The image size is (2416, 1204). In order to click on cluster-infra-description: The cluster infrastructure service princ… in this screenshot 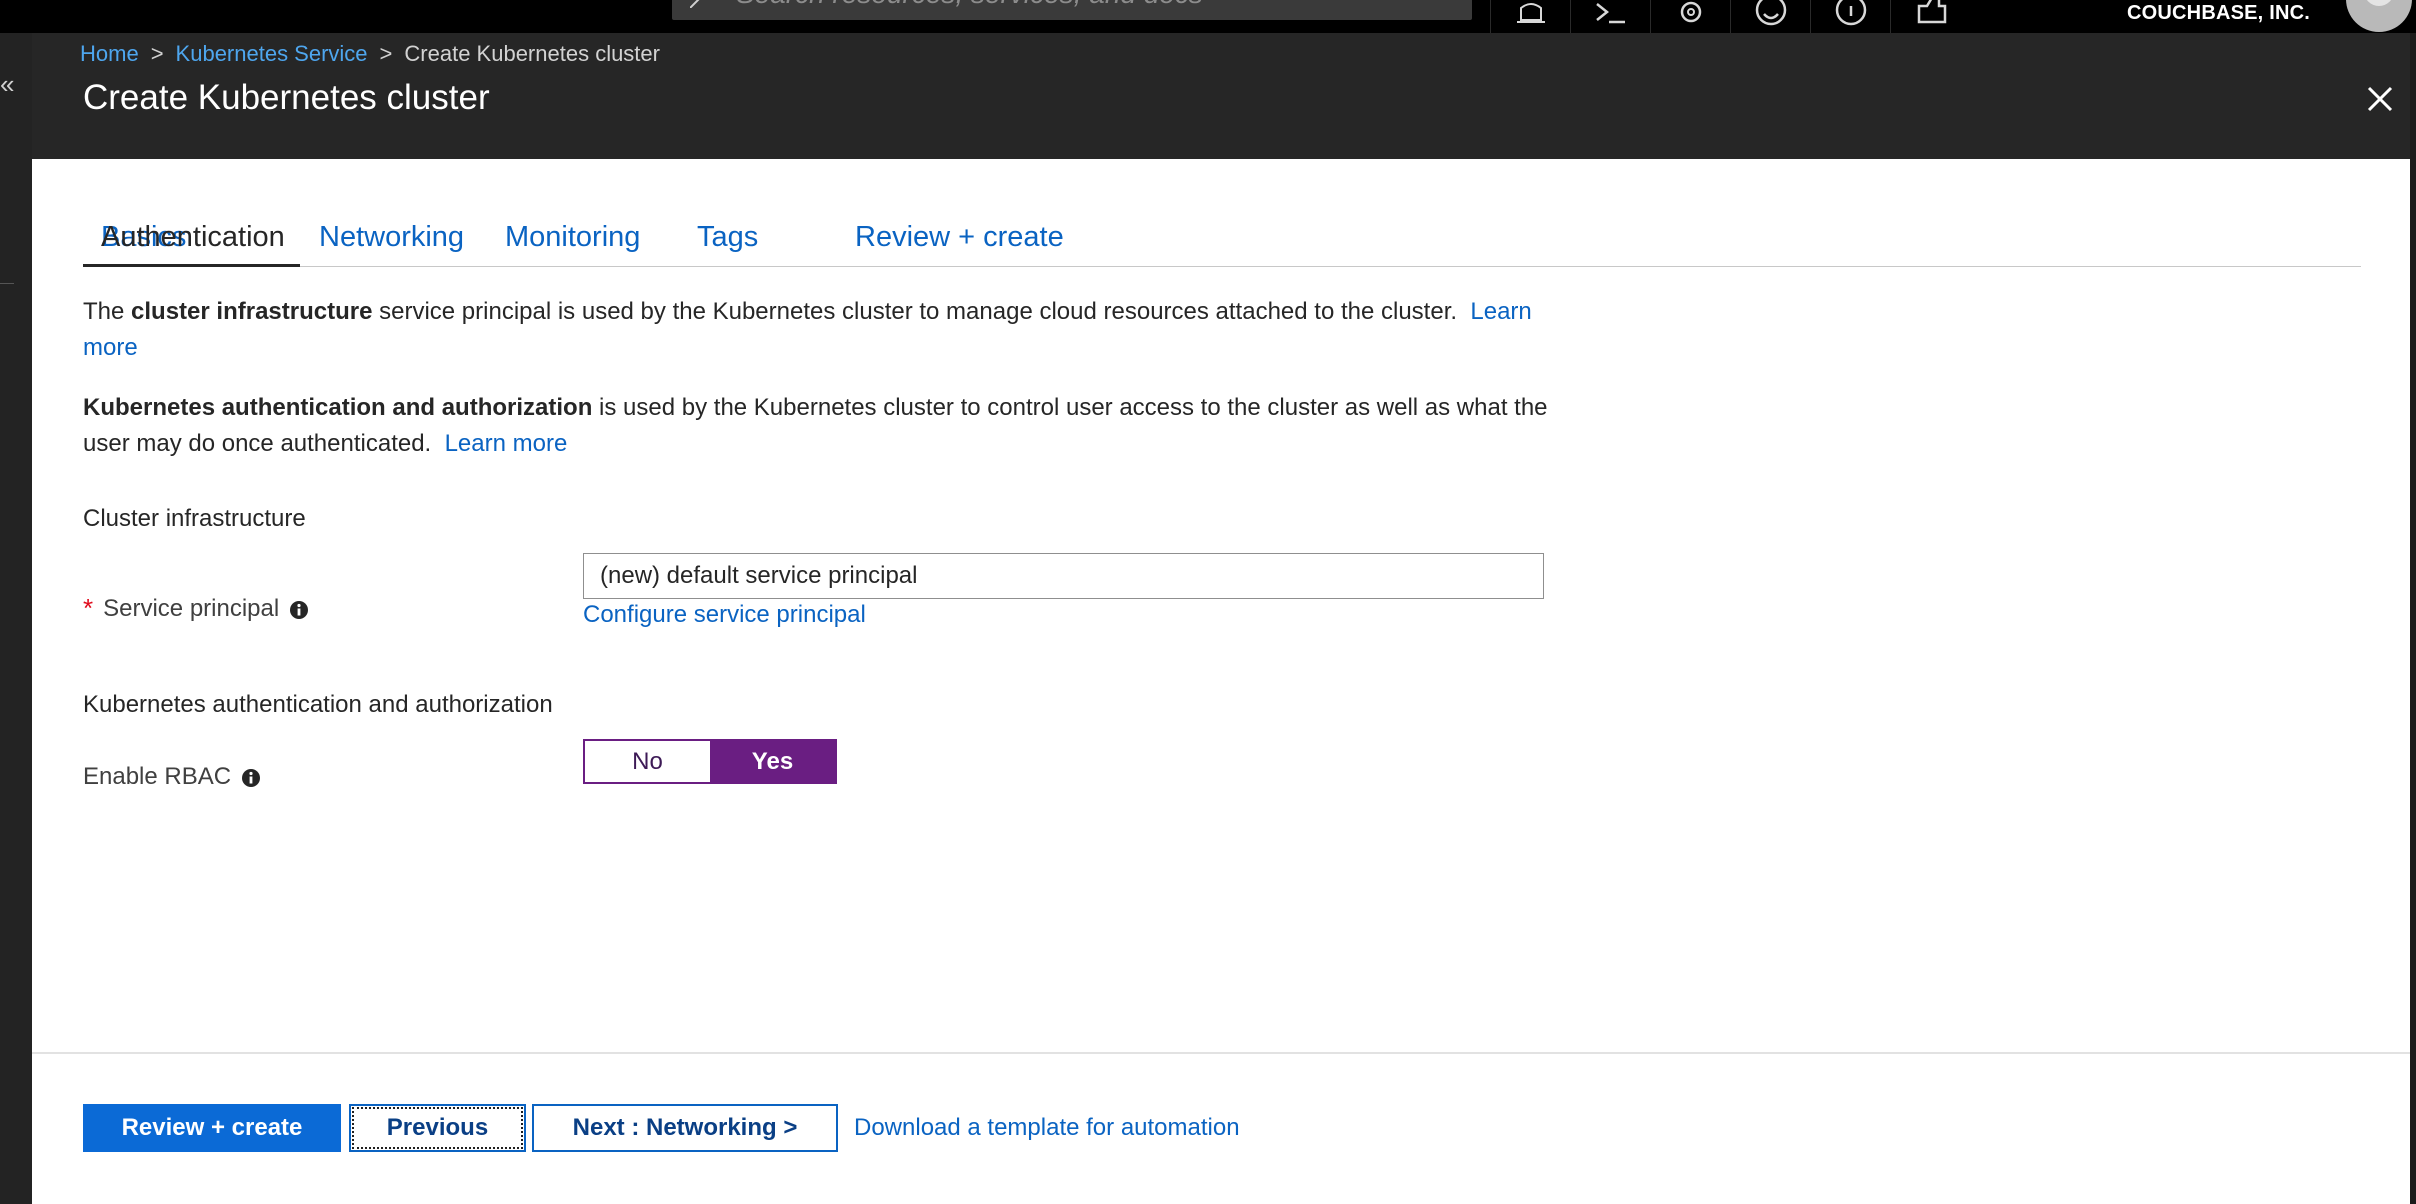, I will do `click(838, 330)`.